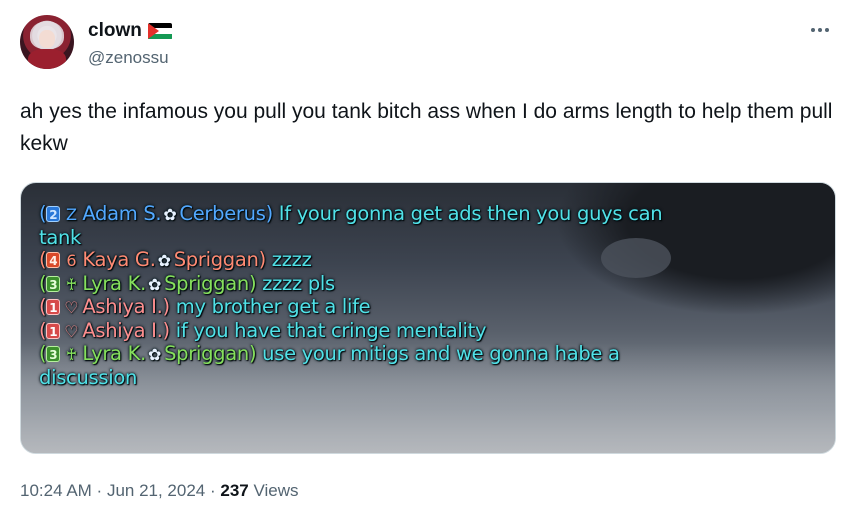  I want to click on chat-line: (3 ♰ Lyra K. ✿ Spriggan) zzzz pls, so click(437, 284).